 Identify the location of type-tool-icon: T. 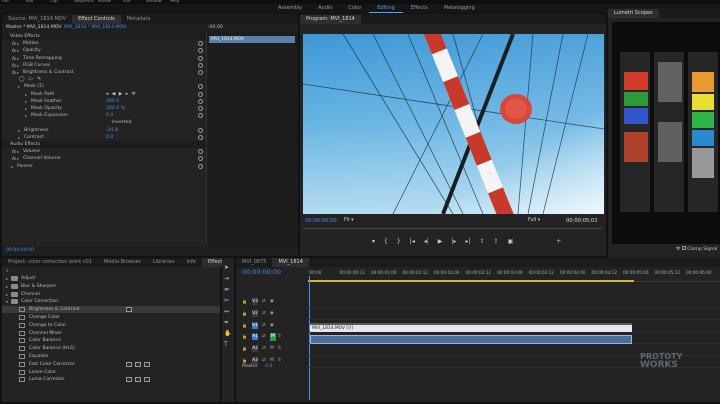
(228, 344).